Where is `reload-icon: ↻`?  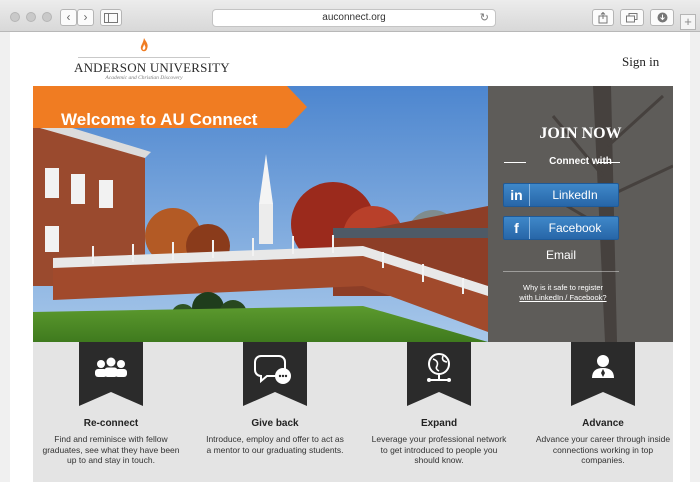
reload-icon: ↻ is located at coordinates (484, 18).